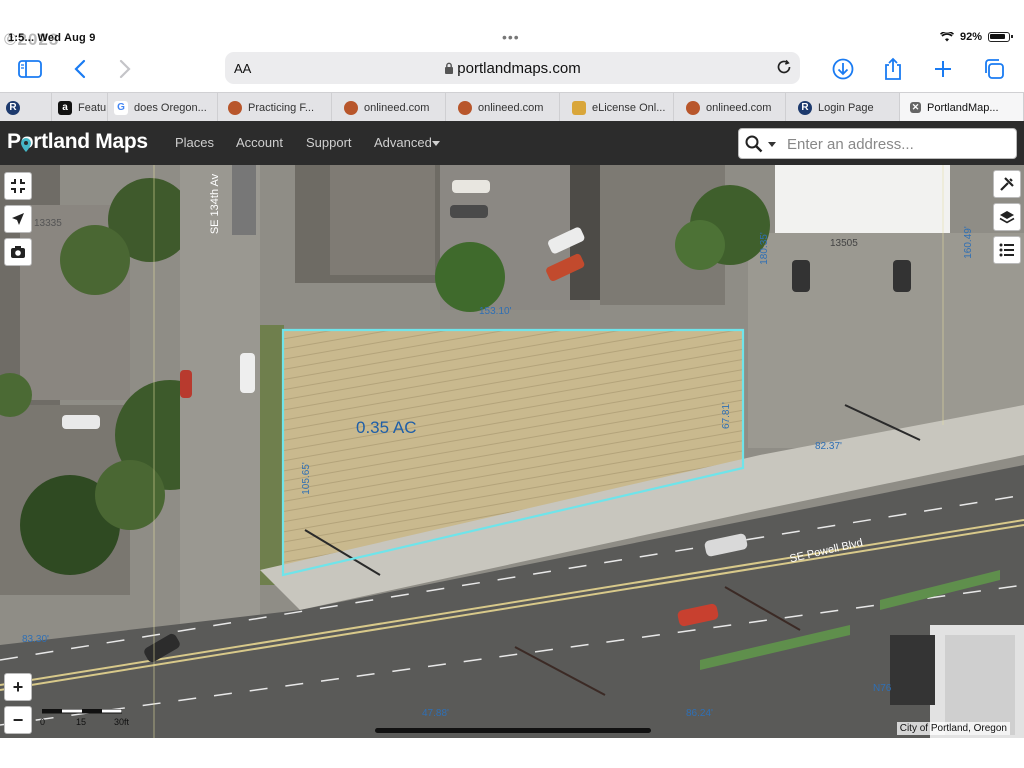  I want to click on home-indicator, so click(513, 730).